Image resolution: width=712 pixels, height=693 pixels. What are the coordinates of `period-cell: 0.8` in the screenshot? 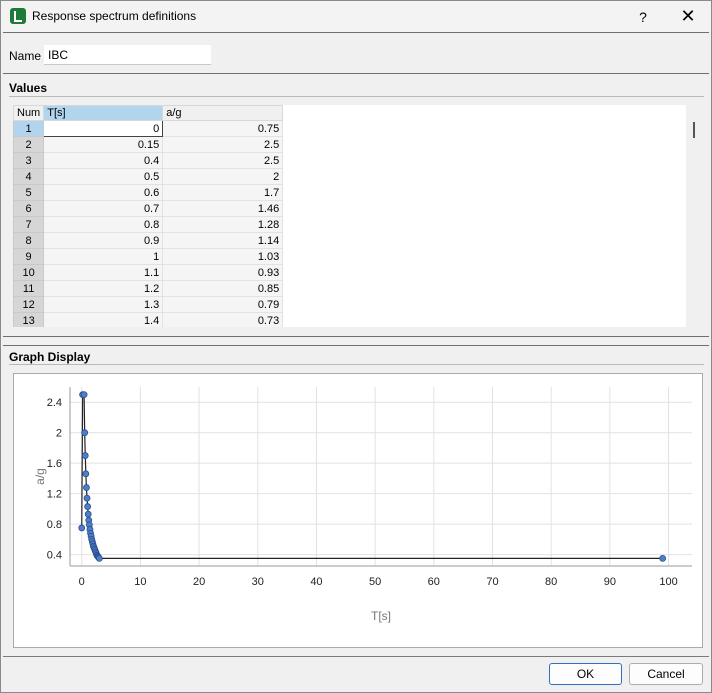 It's located at (103, 224).